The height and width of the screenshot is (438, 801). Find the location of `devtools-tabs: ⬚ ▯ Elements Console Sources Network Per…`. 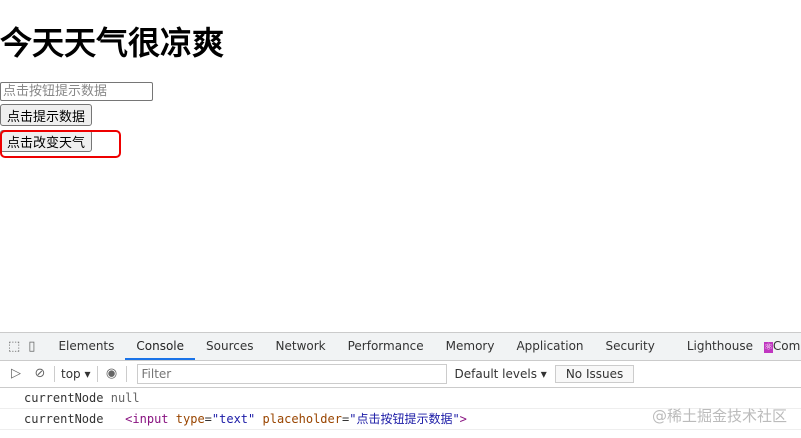

devtools-tabs: ⬚ ▯ Elements Console Sources Network Per… is located at coordinates (400, 347).